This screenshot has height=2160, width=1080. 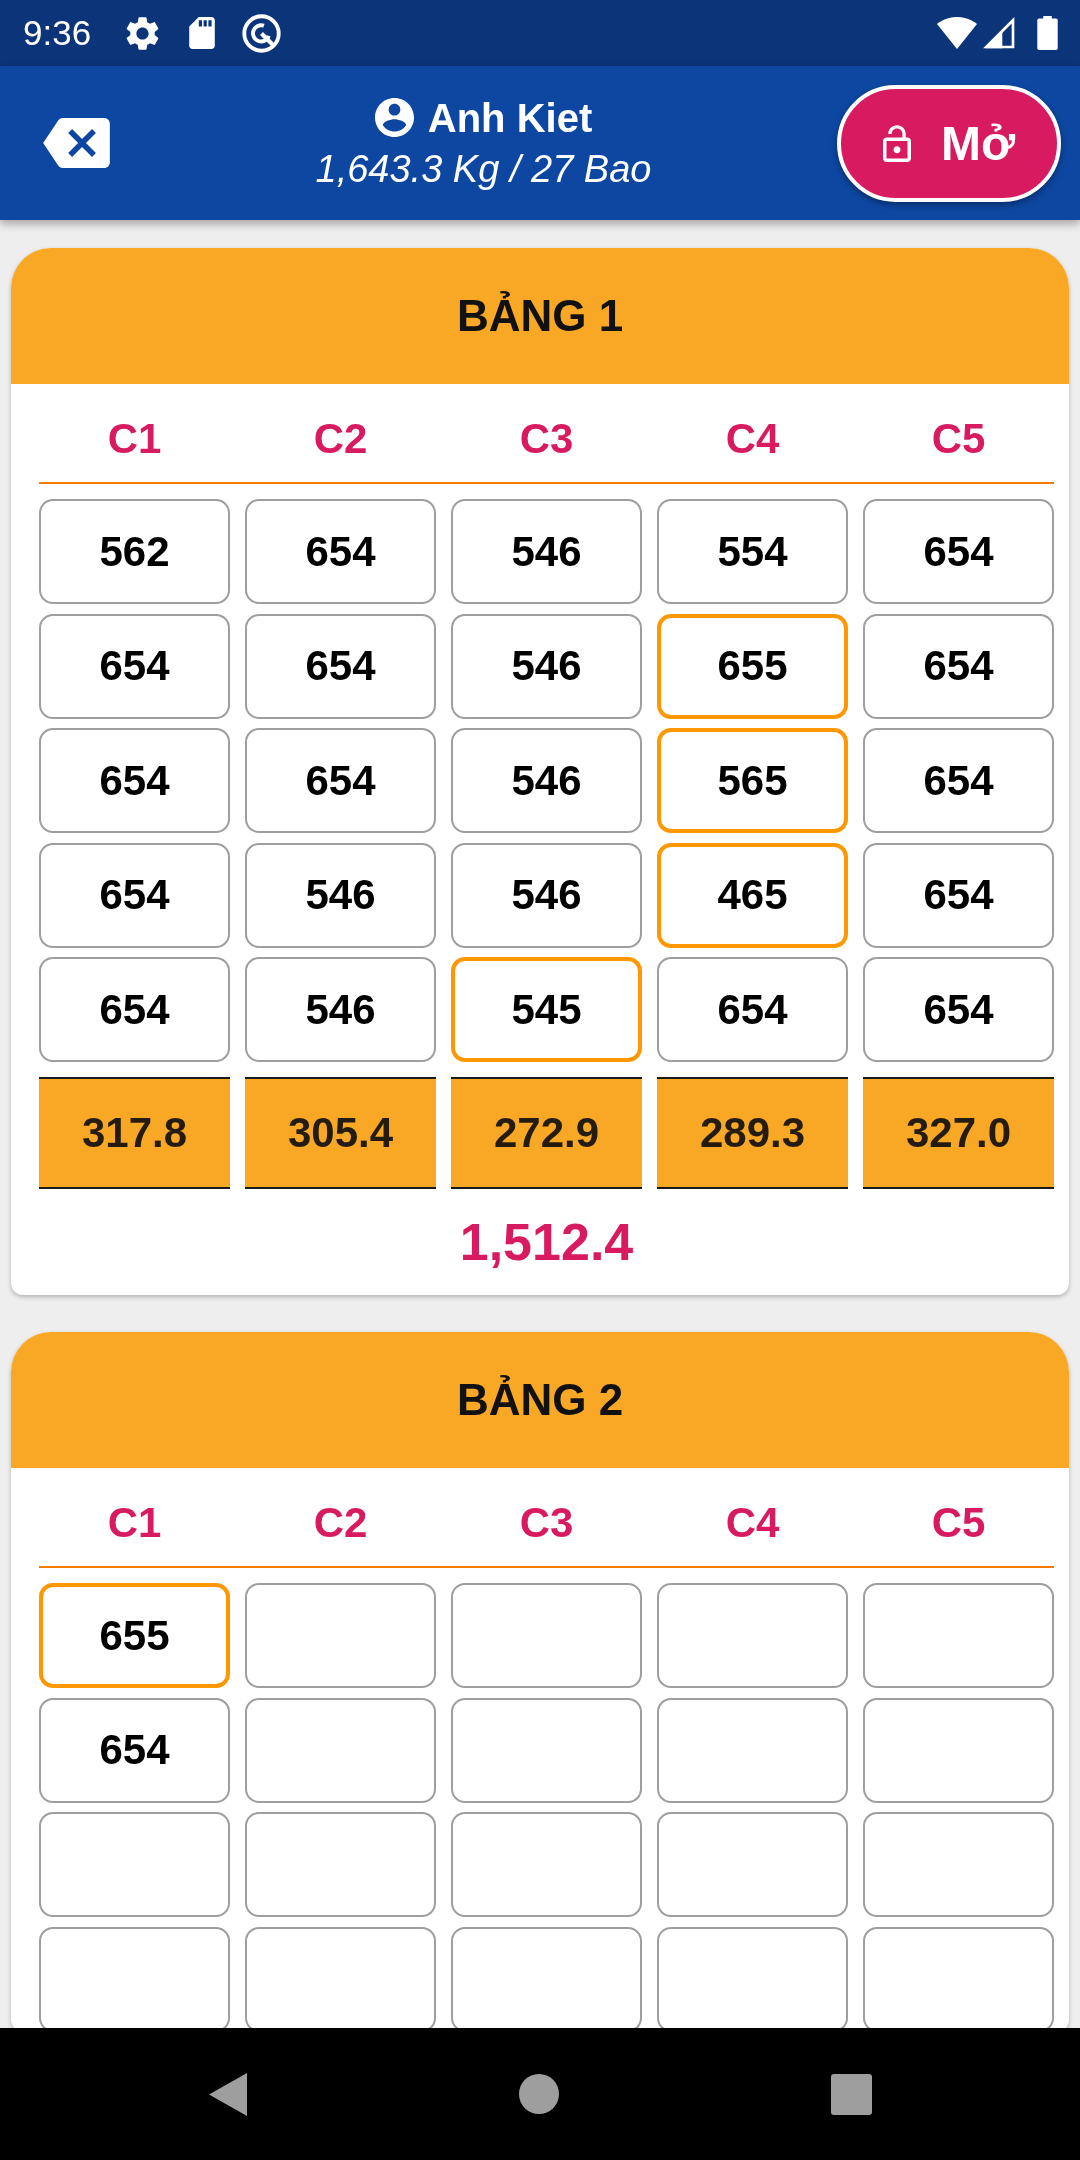 I want to click on backspace-icon, so click(x=76, y=143).